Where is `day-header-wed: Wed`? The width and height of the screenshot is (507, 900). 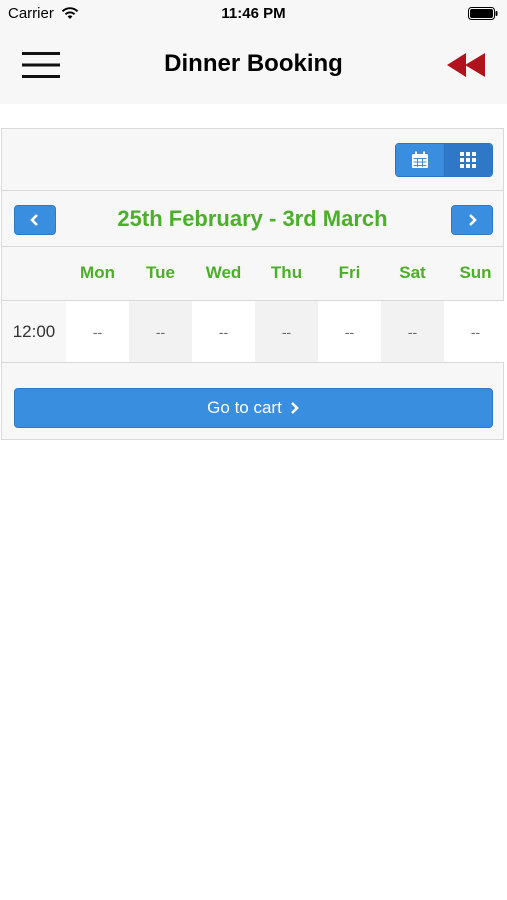 day-header-wed: Wed is located at coordinates (223, 272).